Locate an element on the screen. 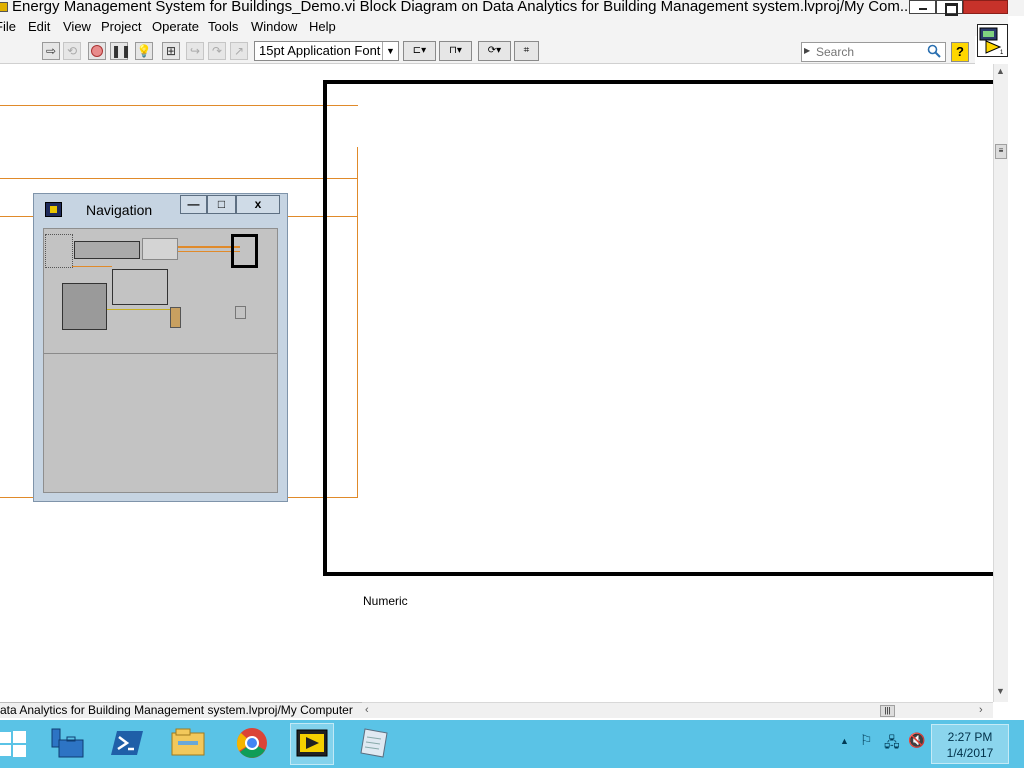  nav-maximize-button: □ is located at coordinates (221, 204).